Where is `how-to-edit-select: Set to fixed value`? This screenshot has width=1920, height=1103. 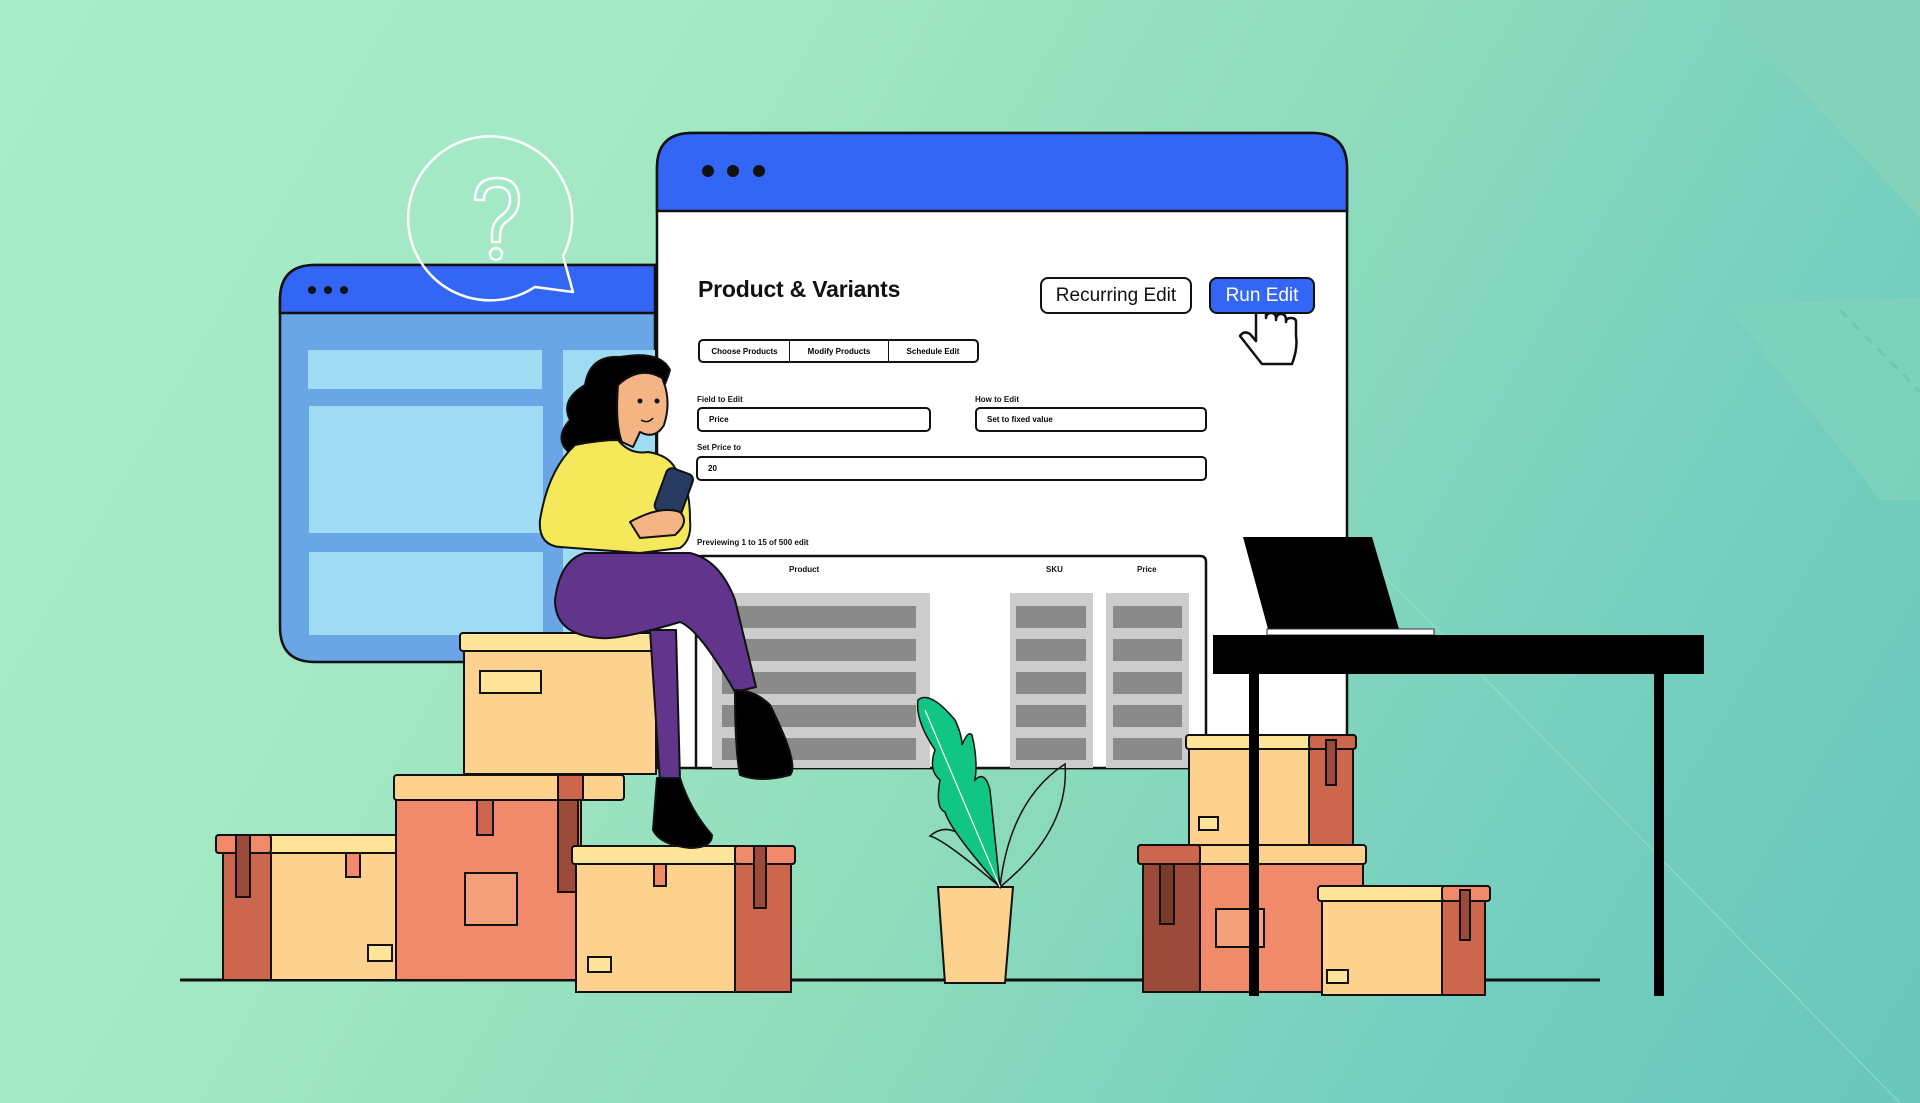 how-to-edit-select: Set to fixed value is located at coordinates (1091, 419).